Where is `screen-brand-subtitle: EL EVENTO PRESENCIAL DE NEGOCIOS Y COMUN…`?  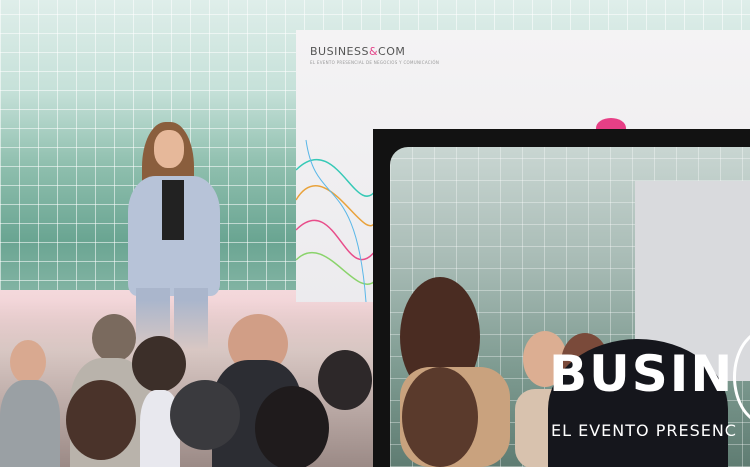 screen-brand-subtitle: EL EVENTO PRESENCIAL DE NEGOCIOS Y COMUN… is located at coordinates (375, 62).